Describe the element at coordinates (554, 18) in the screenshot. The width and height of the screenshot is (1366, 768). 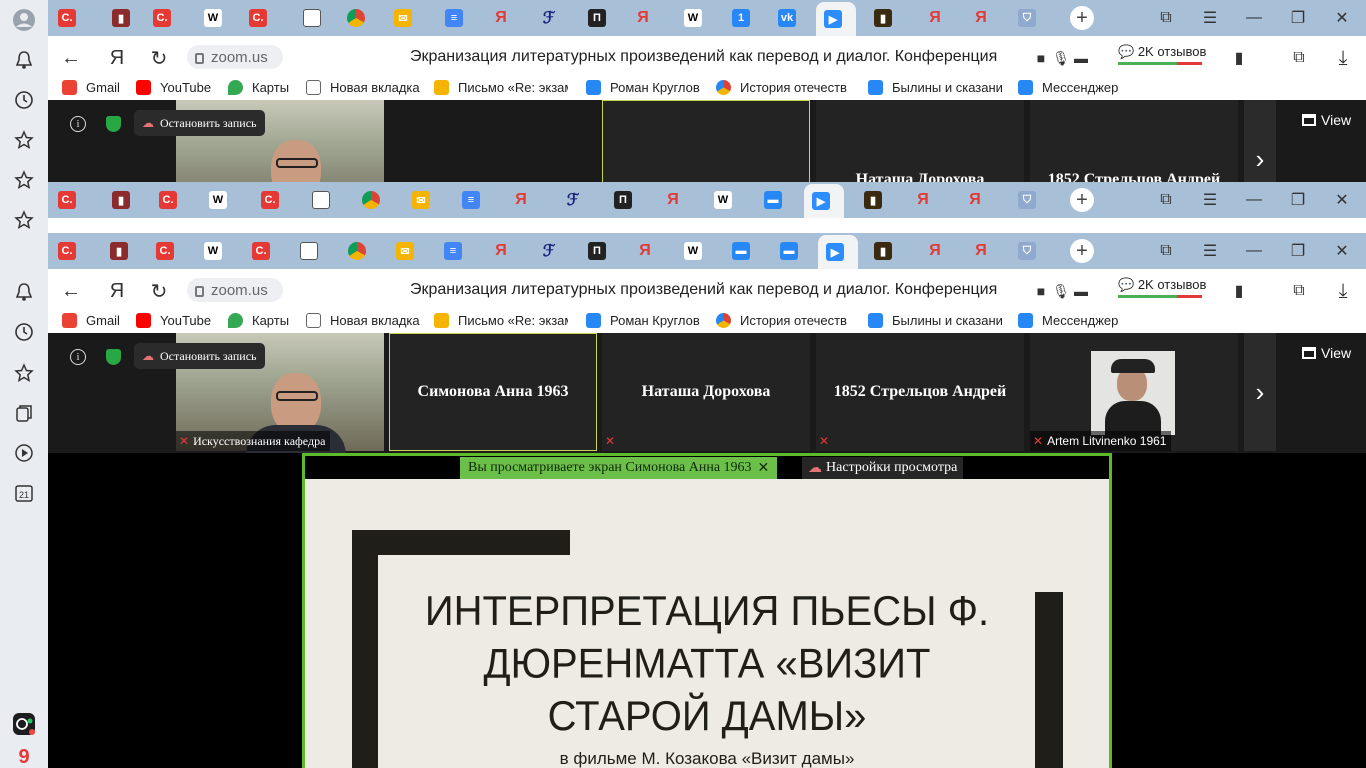
I see `tab-11: ℱ` at that location.